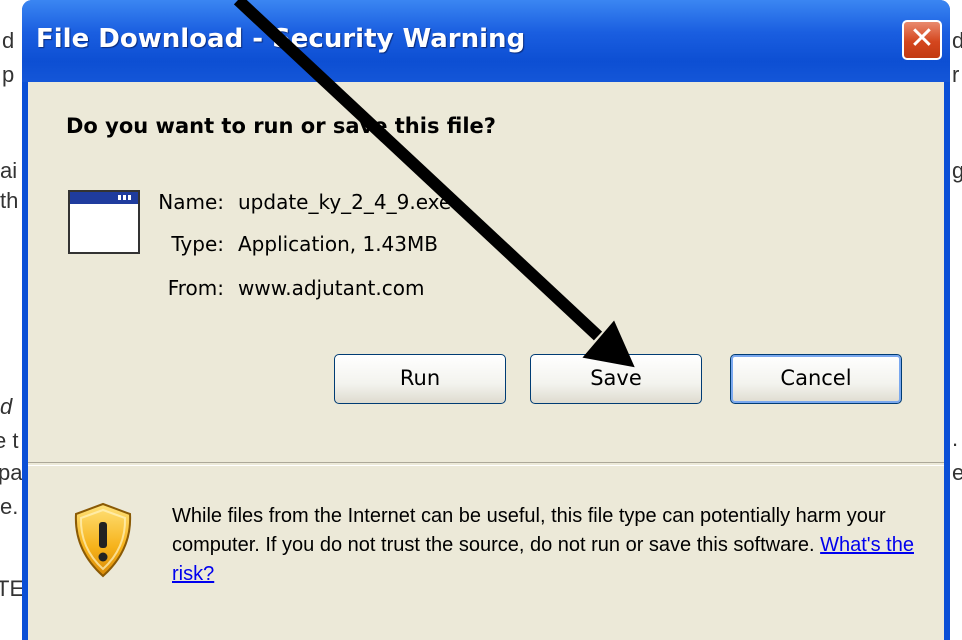 This screenshot has height=640, width=962. I want to click on file-name-row: Name: update_ky_2_4_9.exe, so click(287, 202).